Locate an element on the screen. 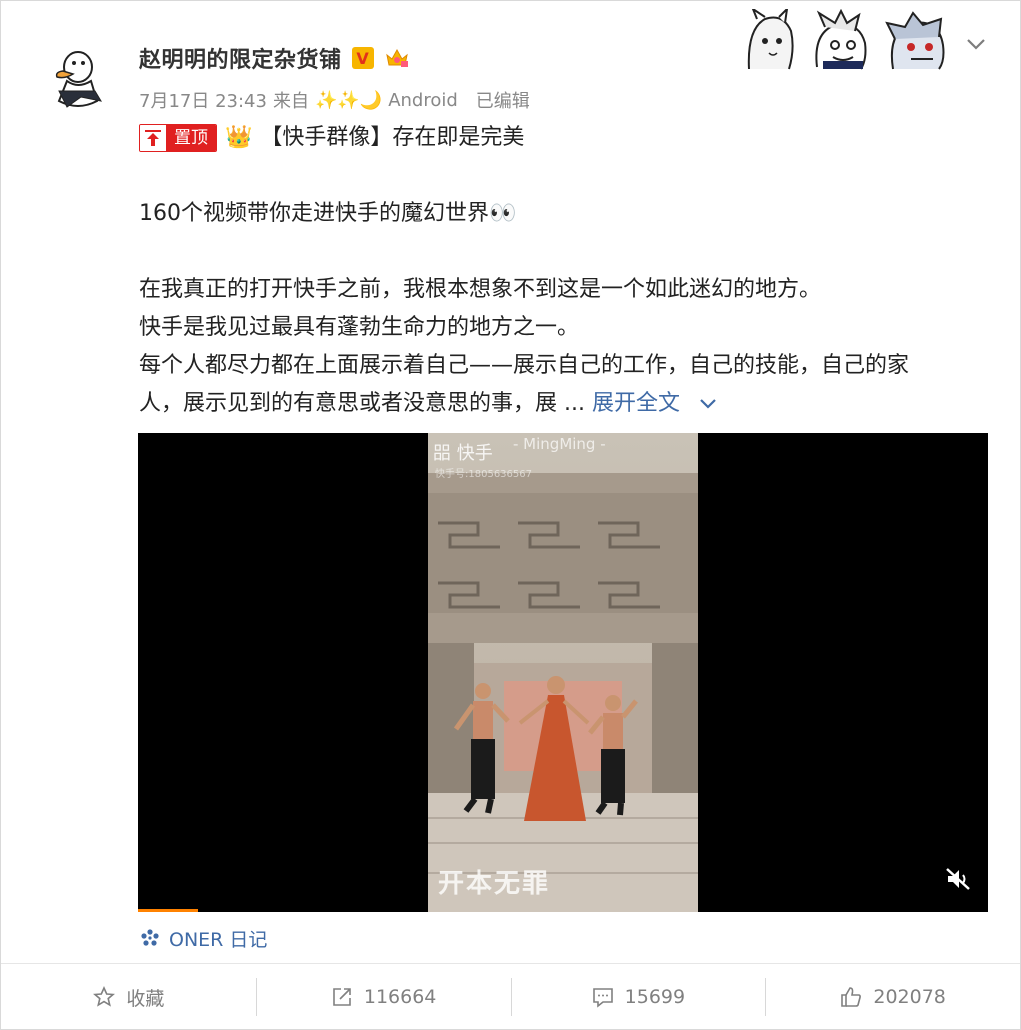 This screenshot has width=1021, height=1030. repost-button: 116664 is located at coordinates (383, 997).